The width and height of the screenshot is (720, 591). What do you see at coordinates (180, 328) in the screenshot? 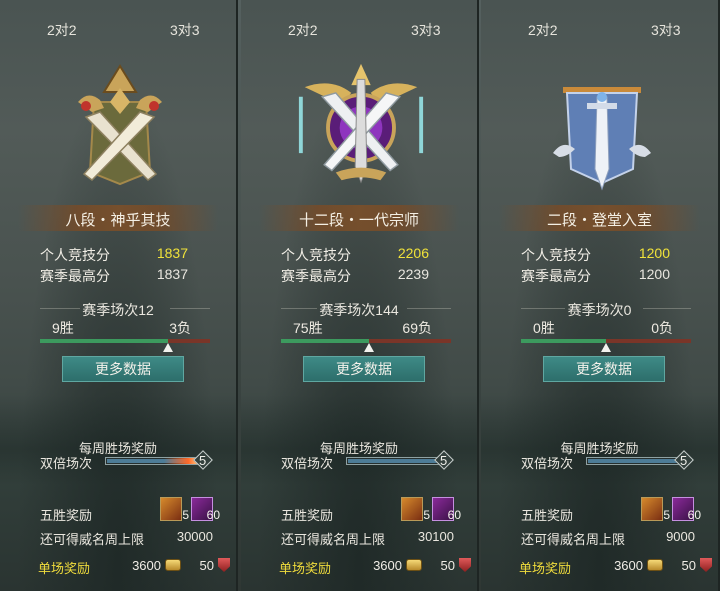
I see `losses-count: 3负` at bounding box center [180, 328].